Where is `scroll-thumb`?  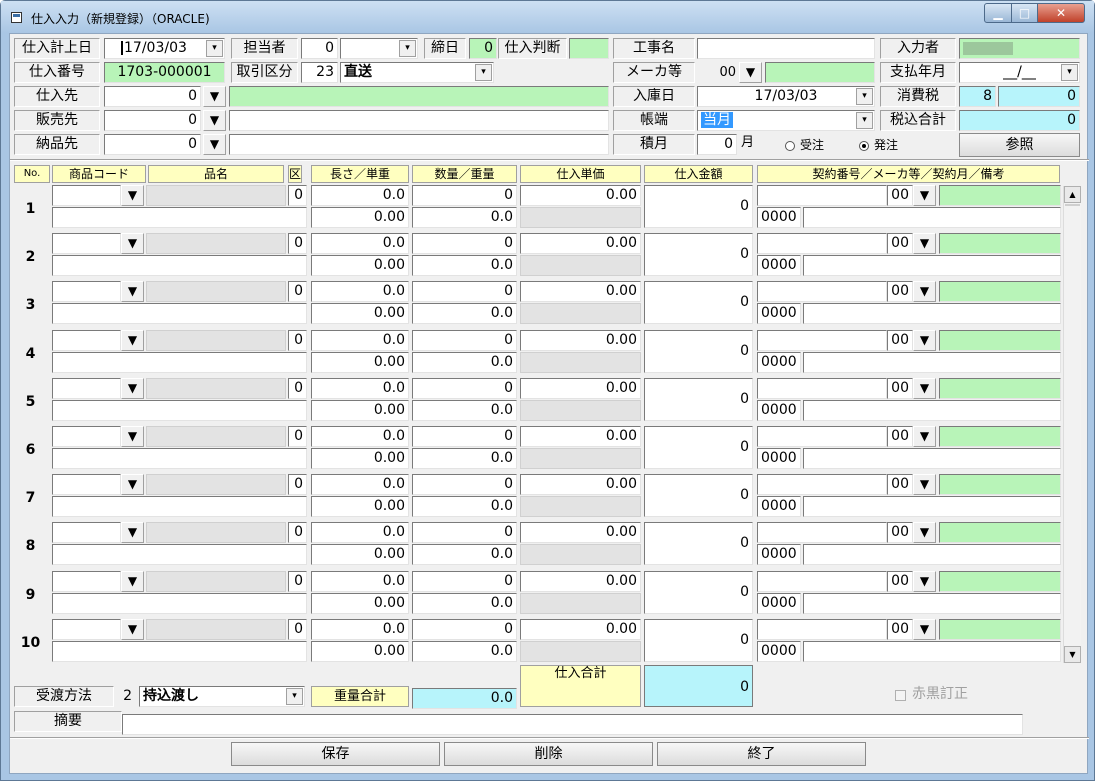 scroll-thumb is located at coordinates (1072, 205).